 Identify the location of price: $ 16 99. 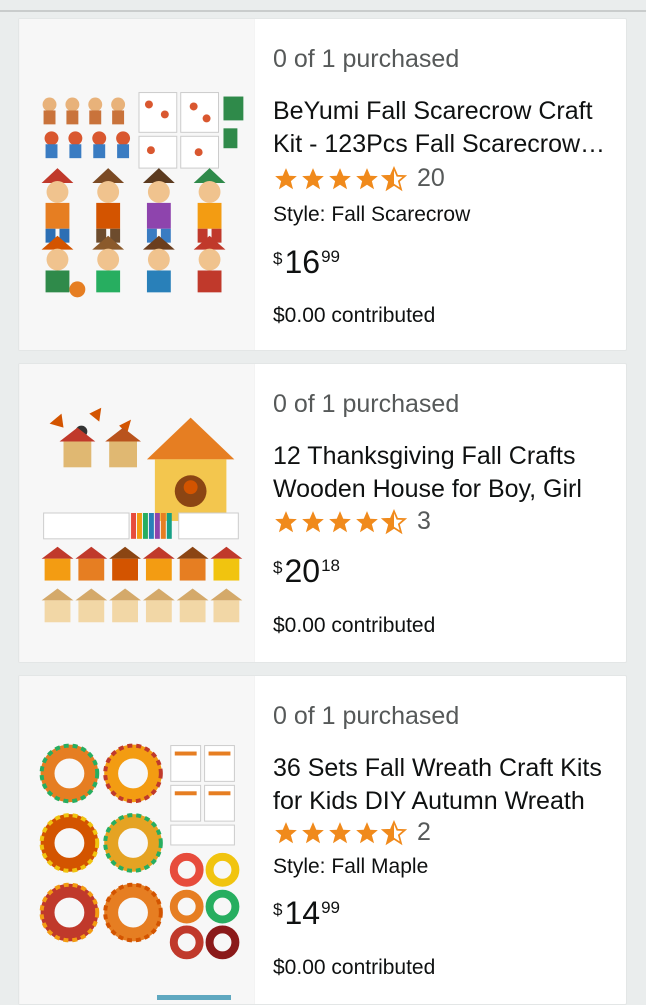
(306, 262).